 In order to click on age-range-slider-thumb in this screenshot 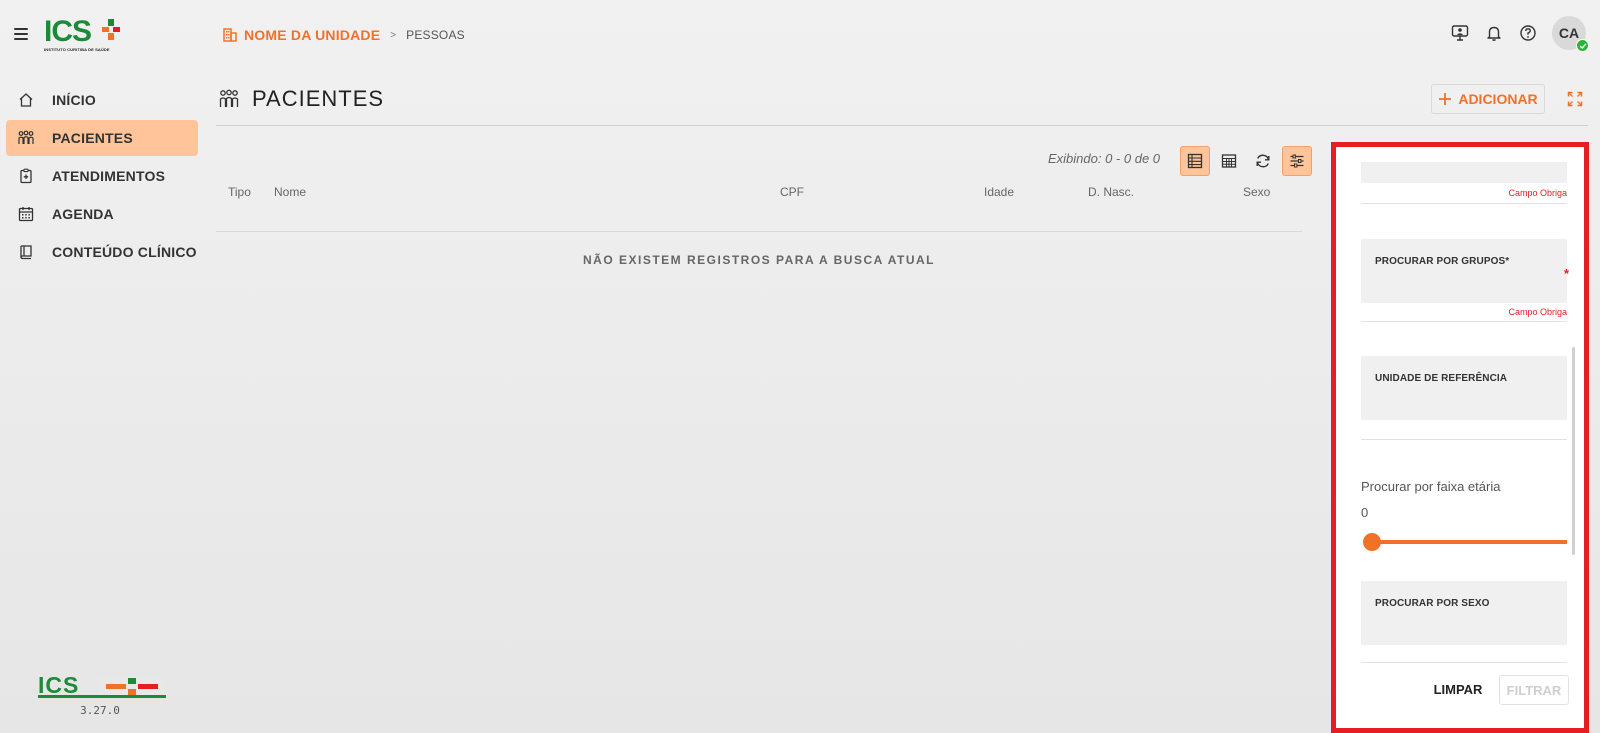, I will do `click(1372, 542)`.